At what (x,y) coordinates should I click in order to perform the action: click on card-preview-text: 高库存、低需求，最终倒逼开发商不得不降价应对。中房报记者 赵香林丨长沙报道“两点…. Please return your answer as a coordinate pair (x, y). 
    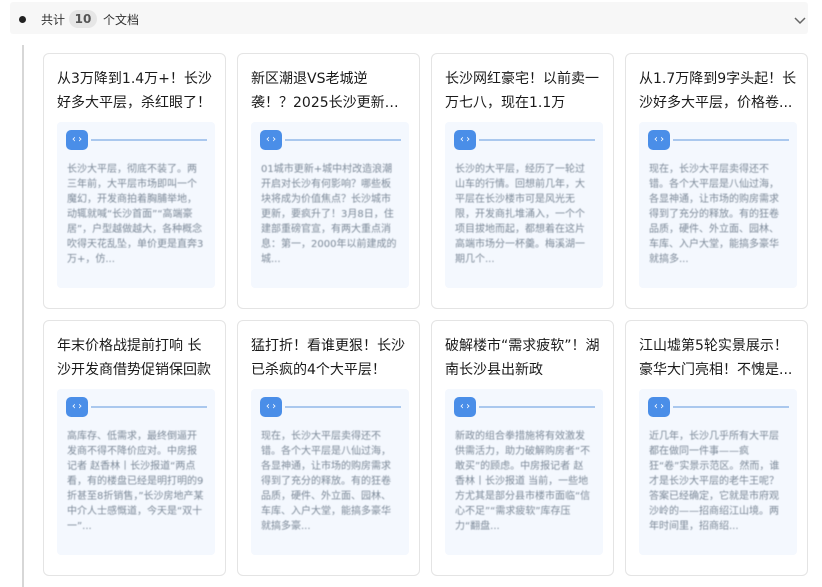
    Looking at the image, I should click on (135, 481).